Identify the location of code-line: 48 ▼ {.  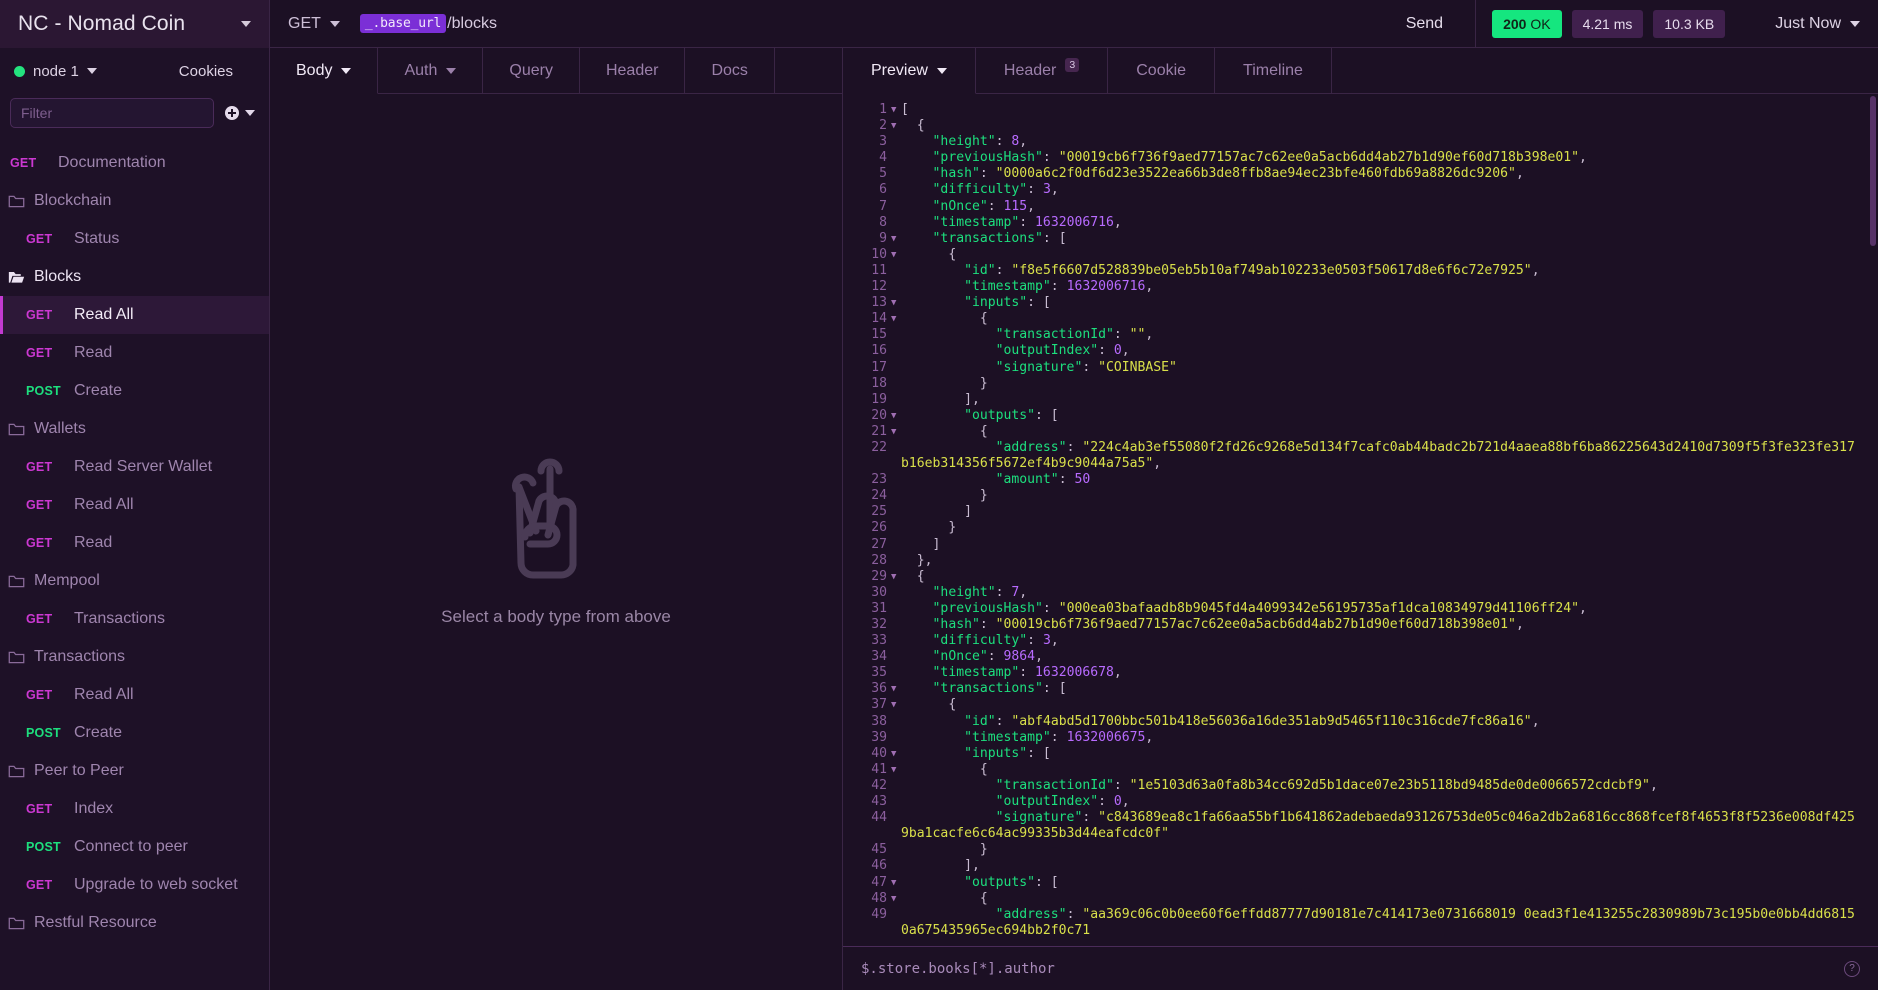
(1360, 899).